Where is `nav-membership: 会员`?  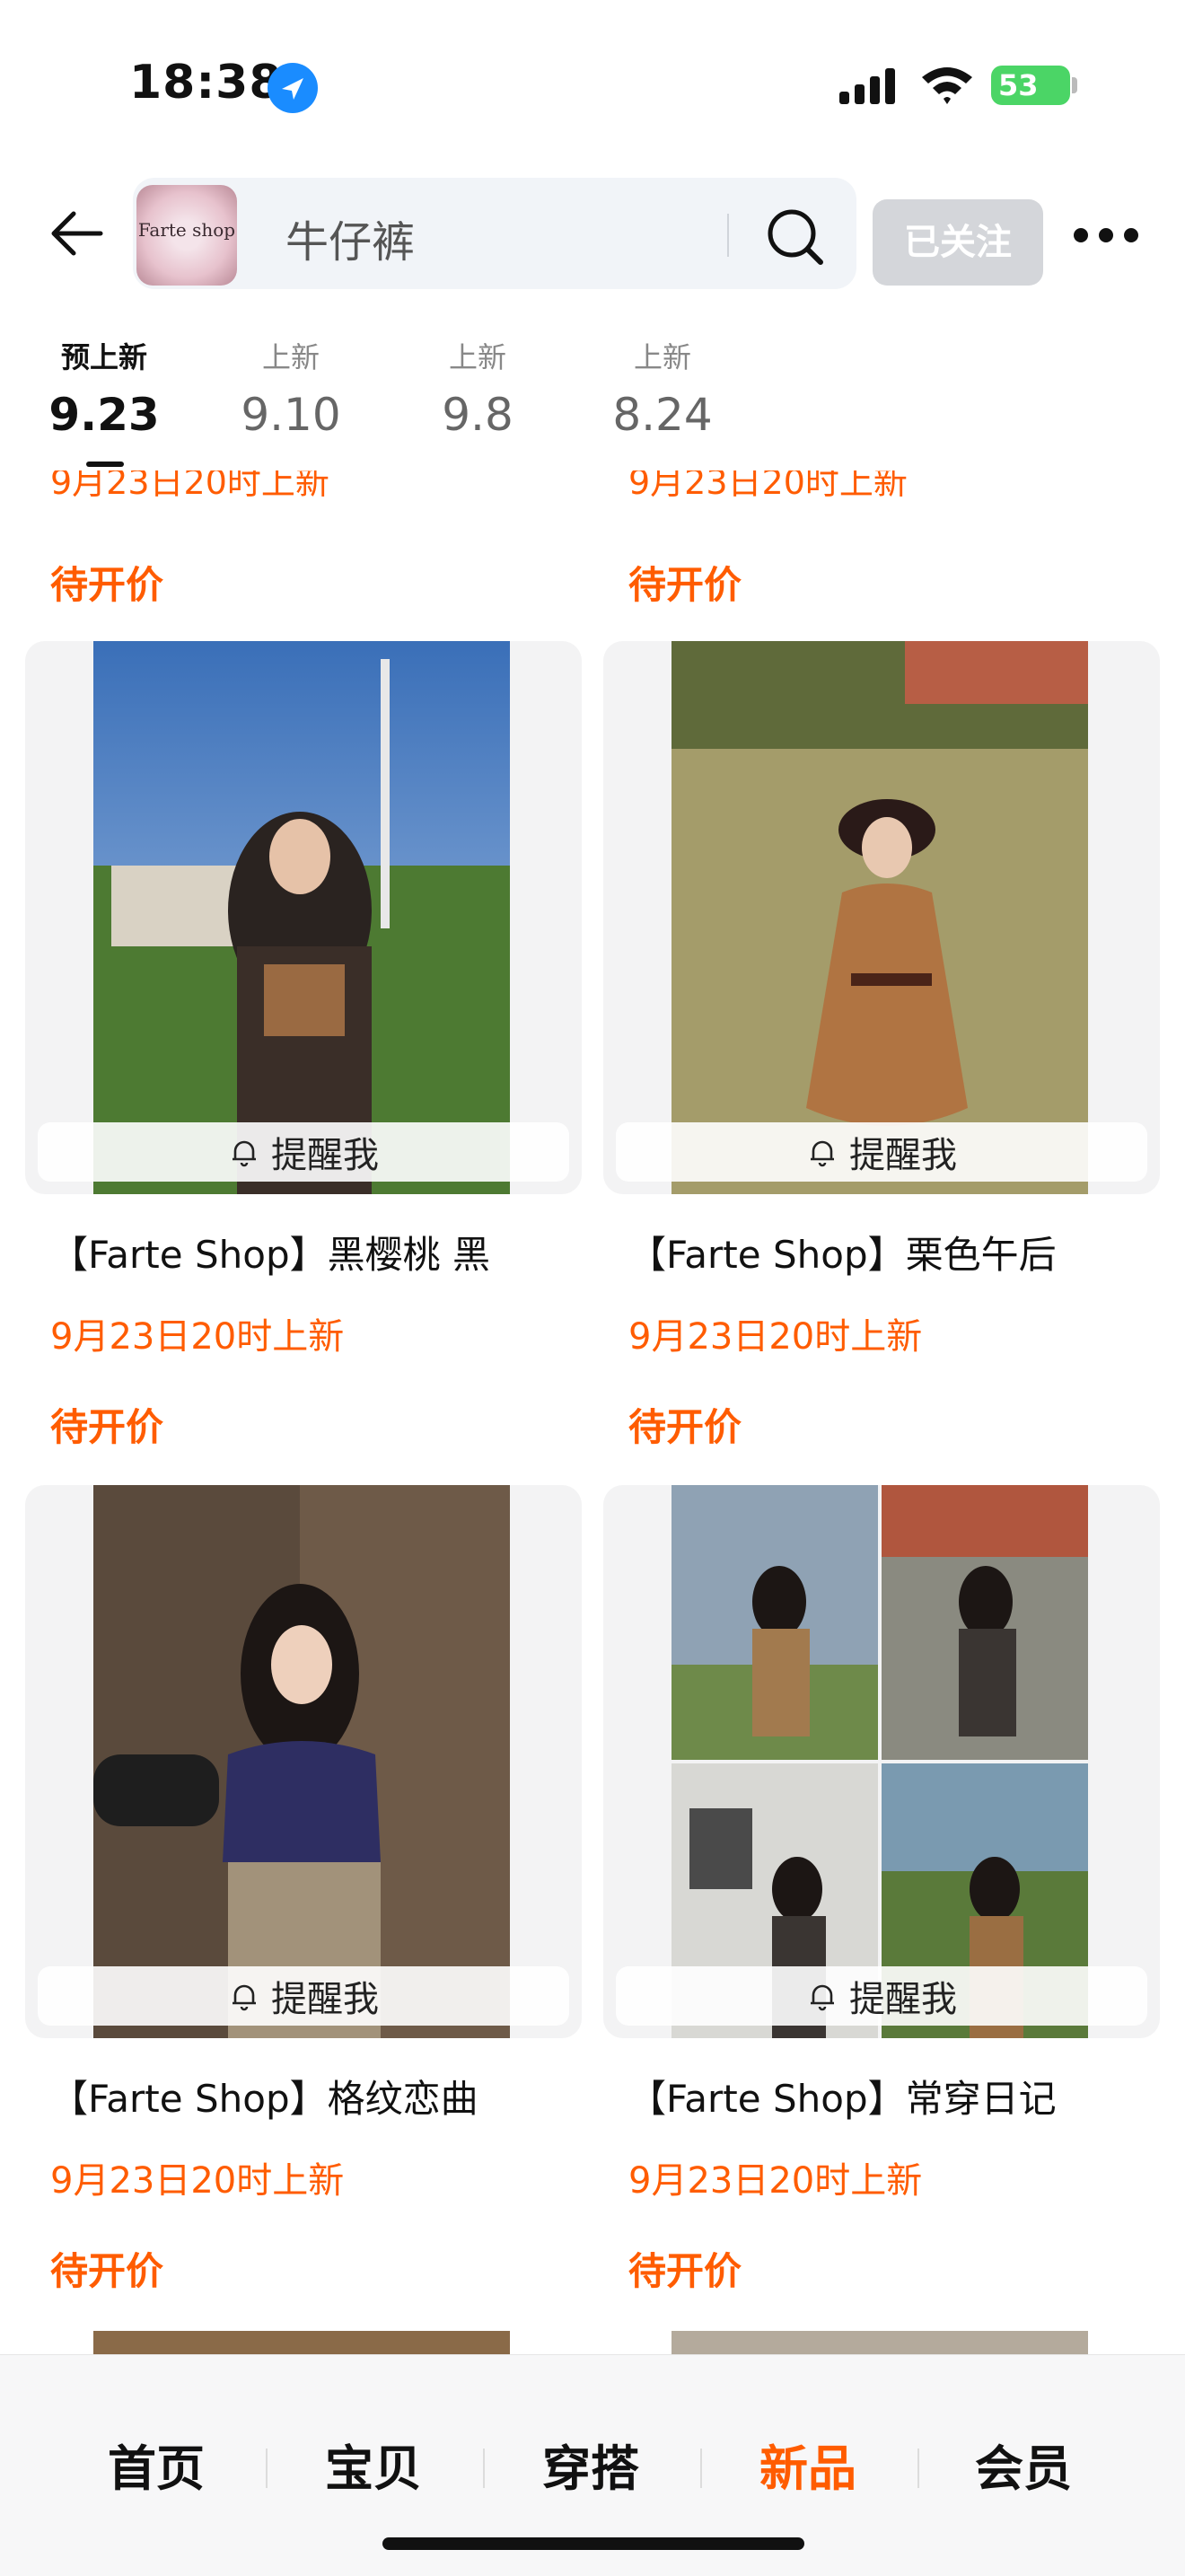 nav-membership: 会员 is located at coordinates (1023, 2464).